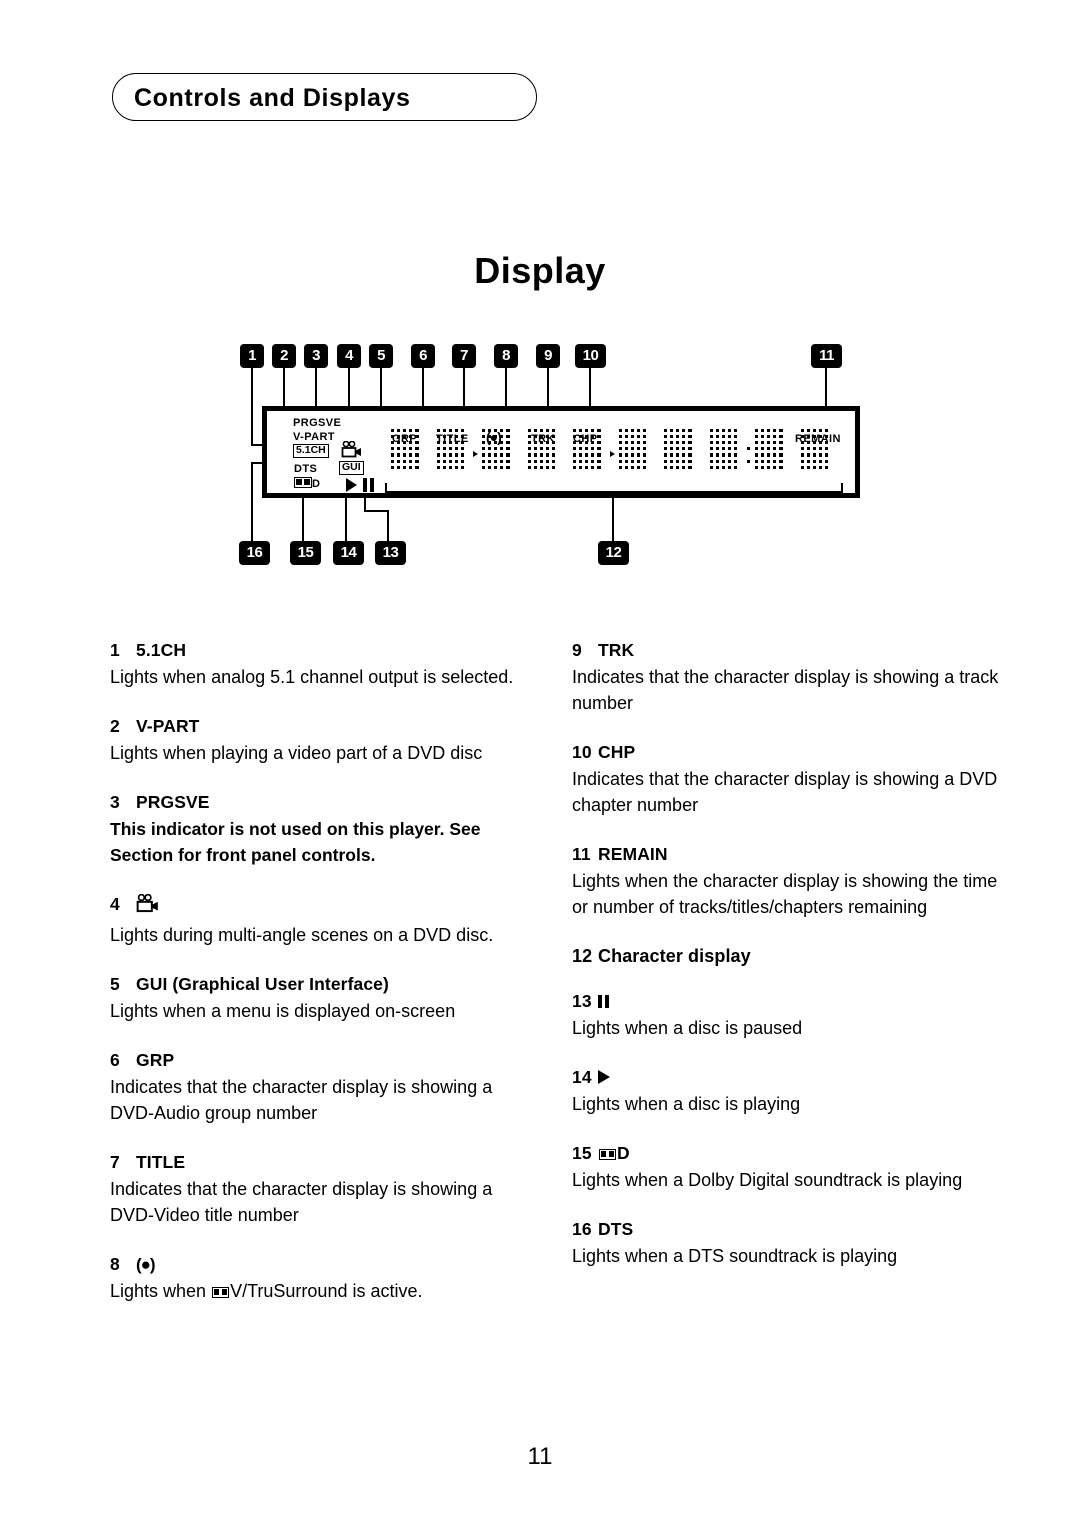 Image resolution: width=1080 pixels, height=1529 pixels. Describe the element at coordinates (316, 356) in the screenshot. I see `callout-3: 3` at that location.